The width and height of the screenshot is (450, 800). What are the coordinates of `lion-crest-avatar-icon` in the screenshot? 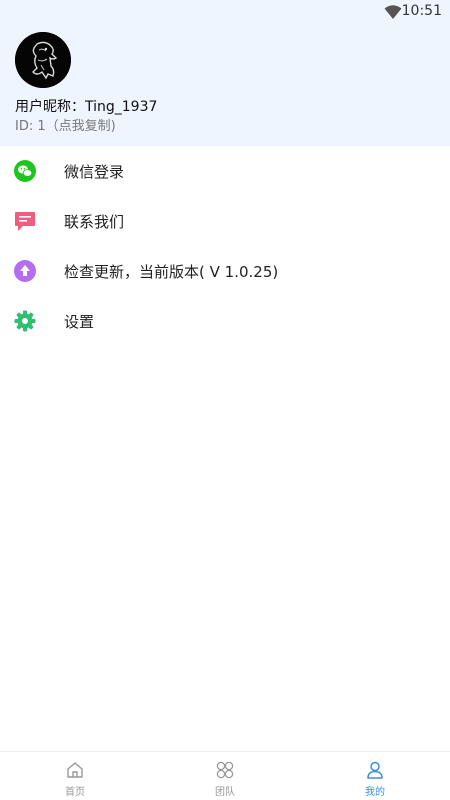 It's located at (43, 60).